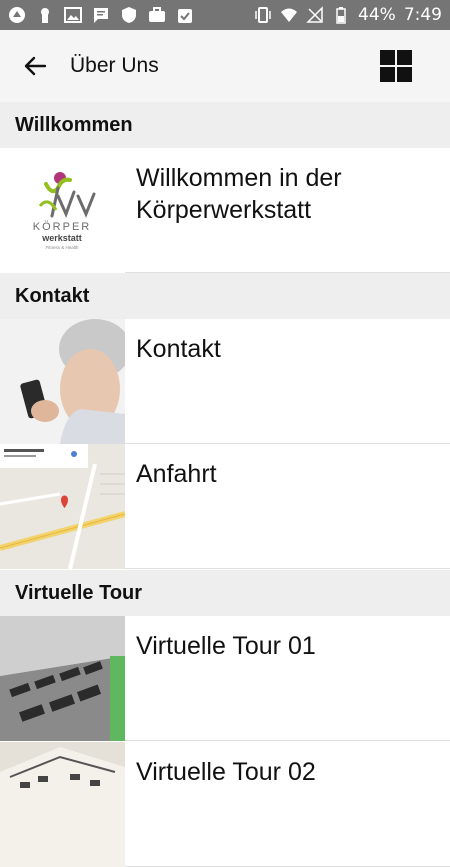 Image resolution: width=450 pixels, height=867 pixels. What do you see at coordinates (17, 15) in the screenshot?
I see `app-notification-icon` at bounding box center [17, 15].